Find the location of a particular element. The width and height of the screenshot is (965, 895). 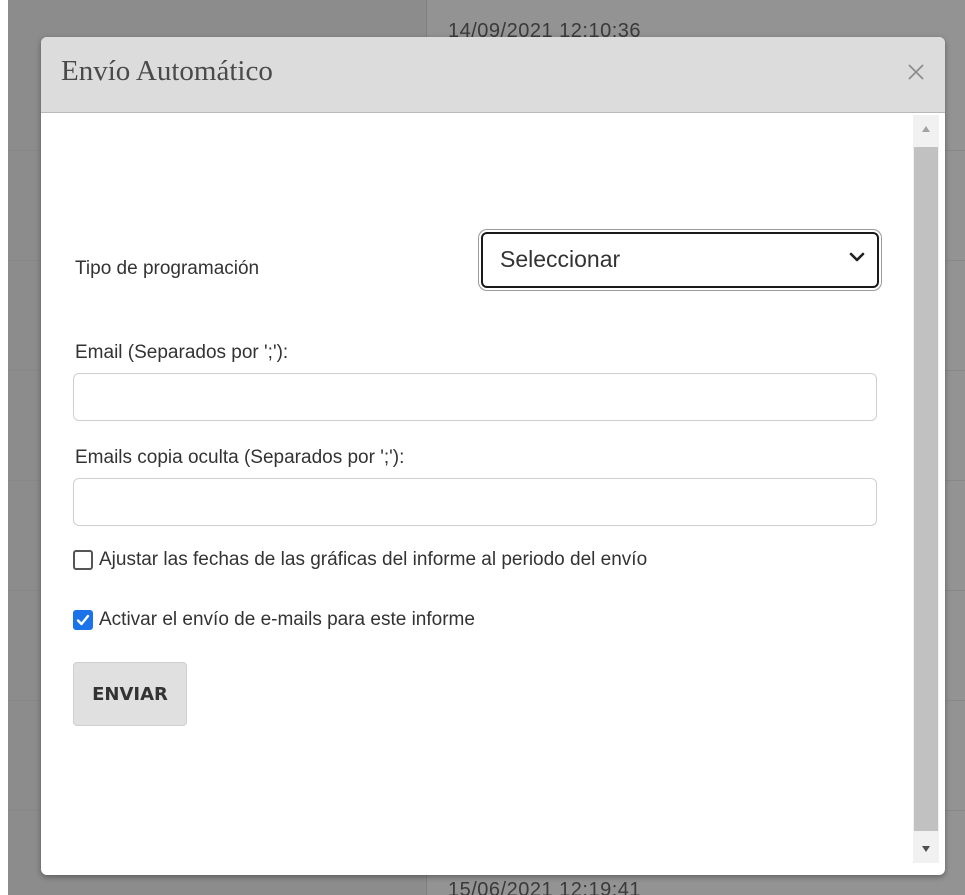

scroll-down-button is located at coordinates (926, 849).